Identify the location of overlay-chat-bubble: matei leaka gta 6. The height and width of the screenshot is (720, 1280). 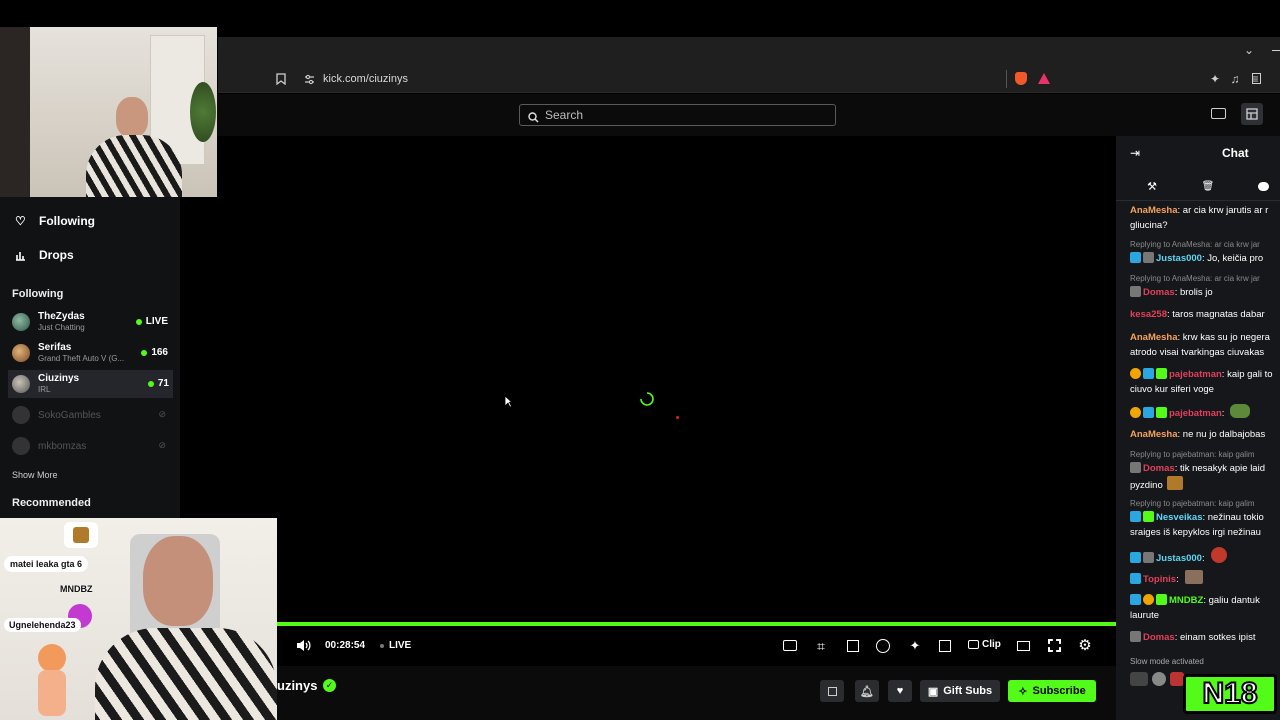
(46, 564).